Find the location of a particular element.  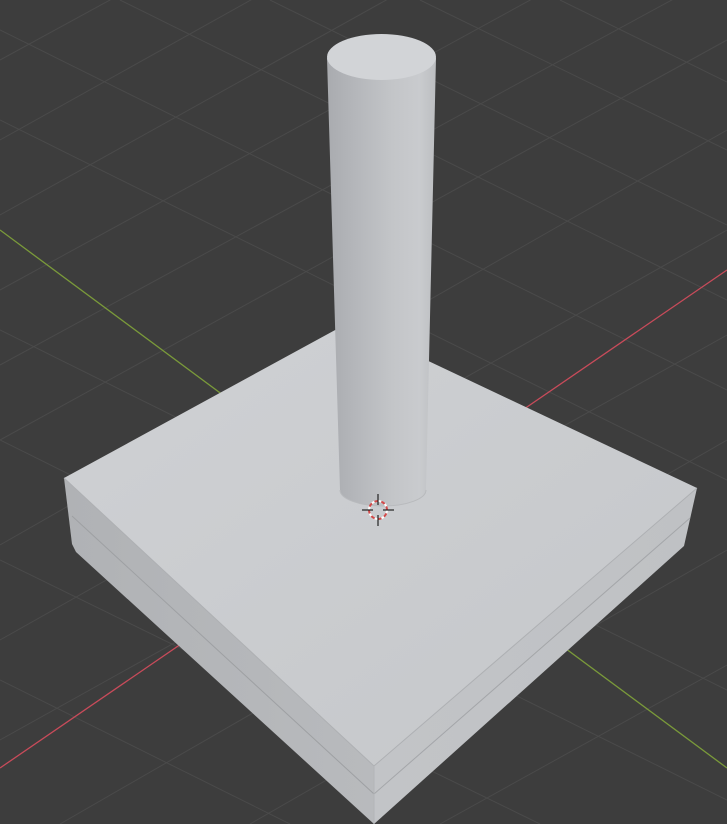

pillar-top-cap is located at coordinates (381, 57).